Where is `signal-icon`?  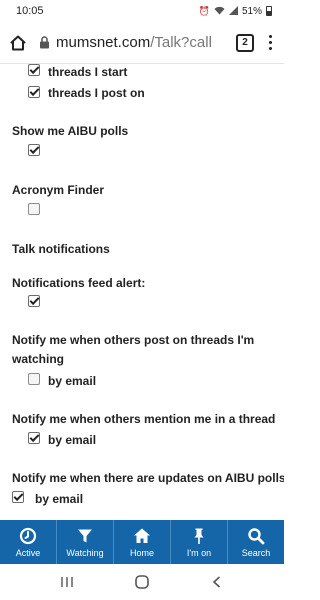 signal-icon is located at coordinates (233, 11).